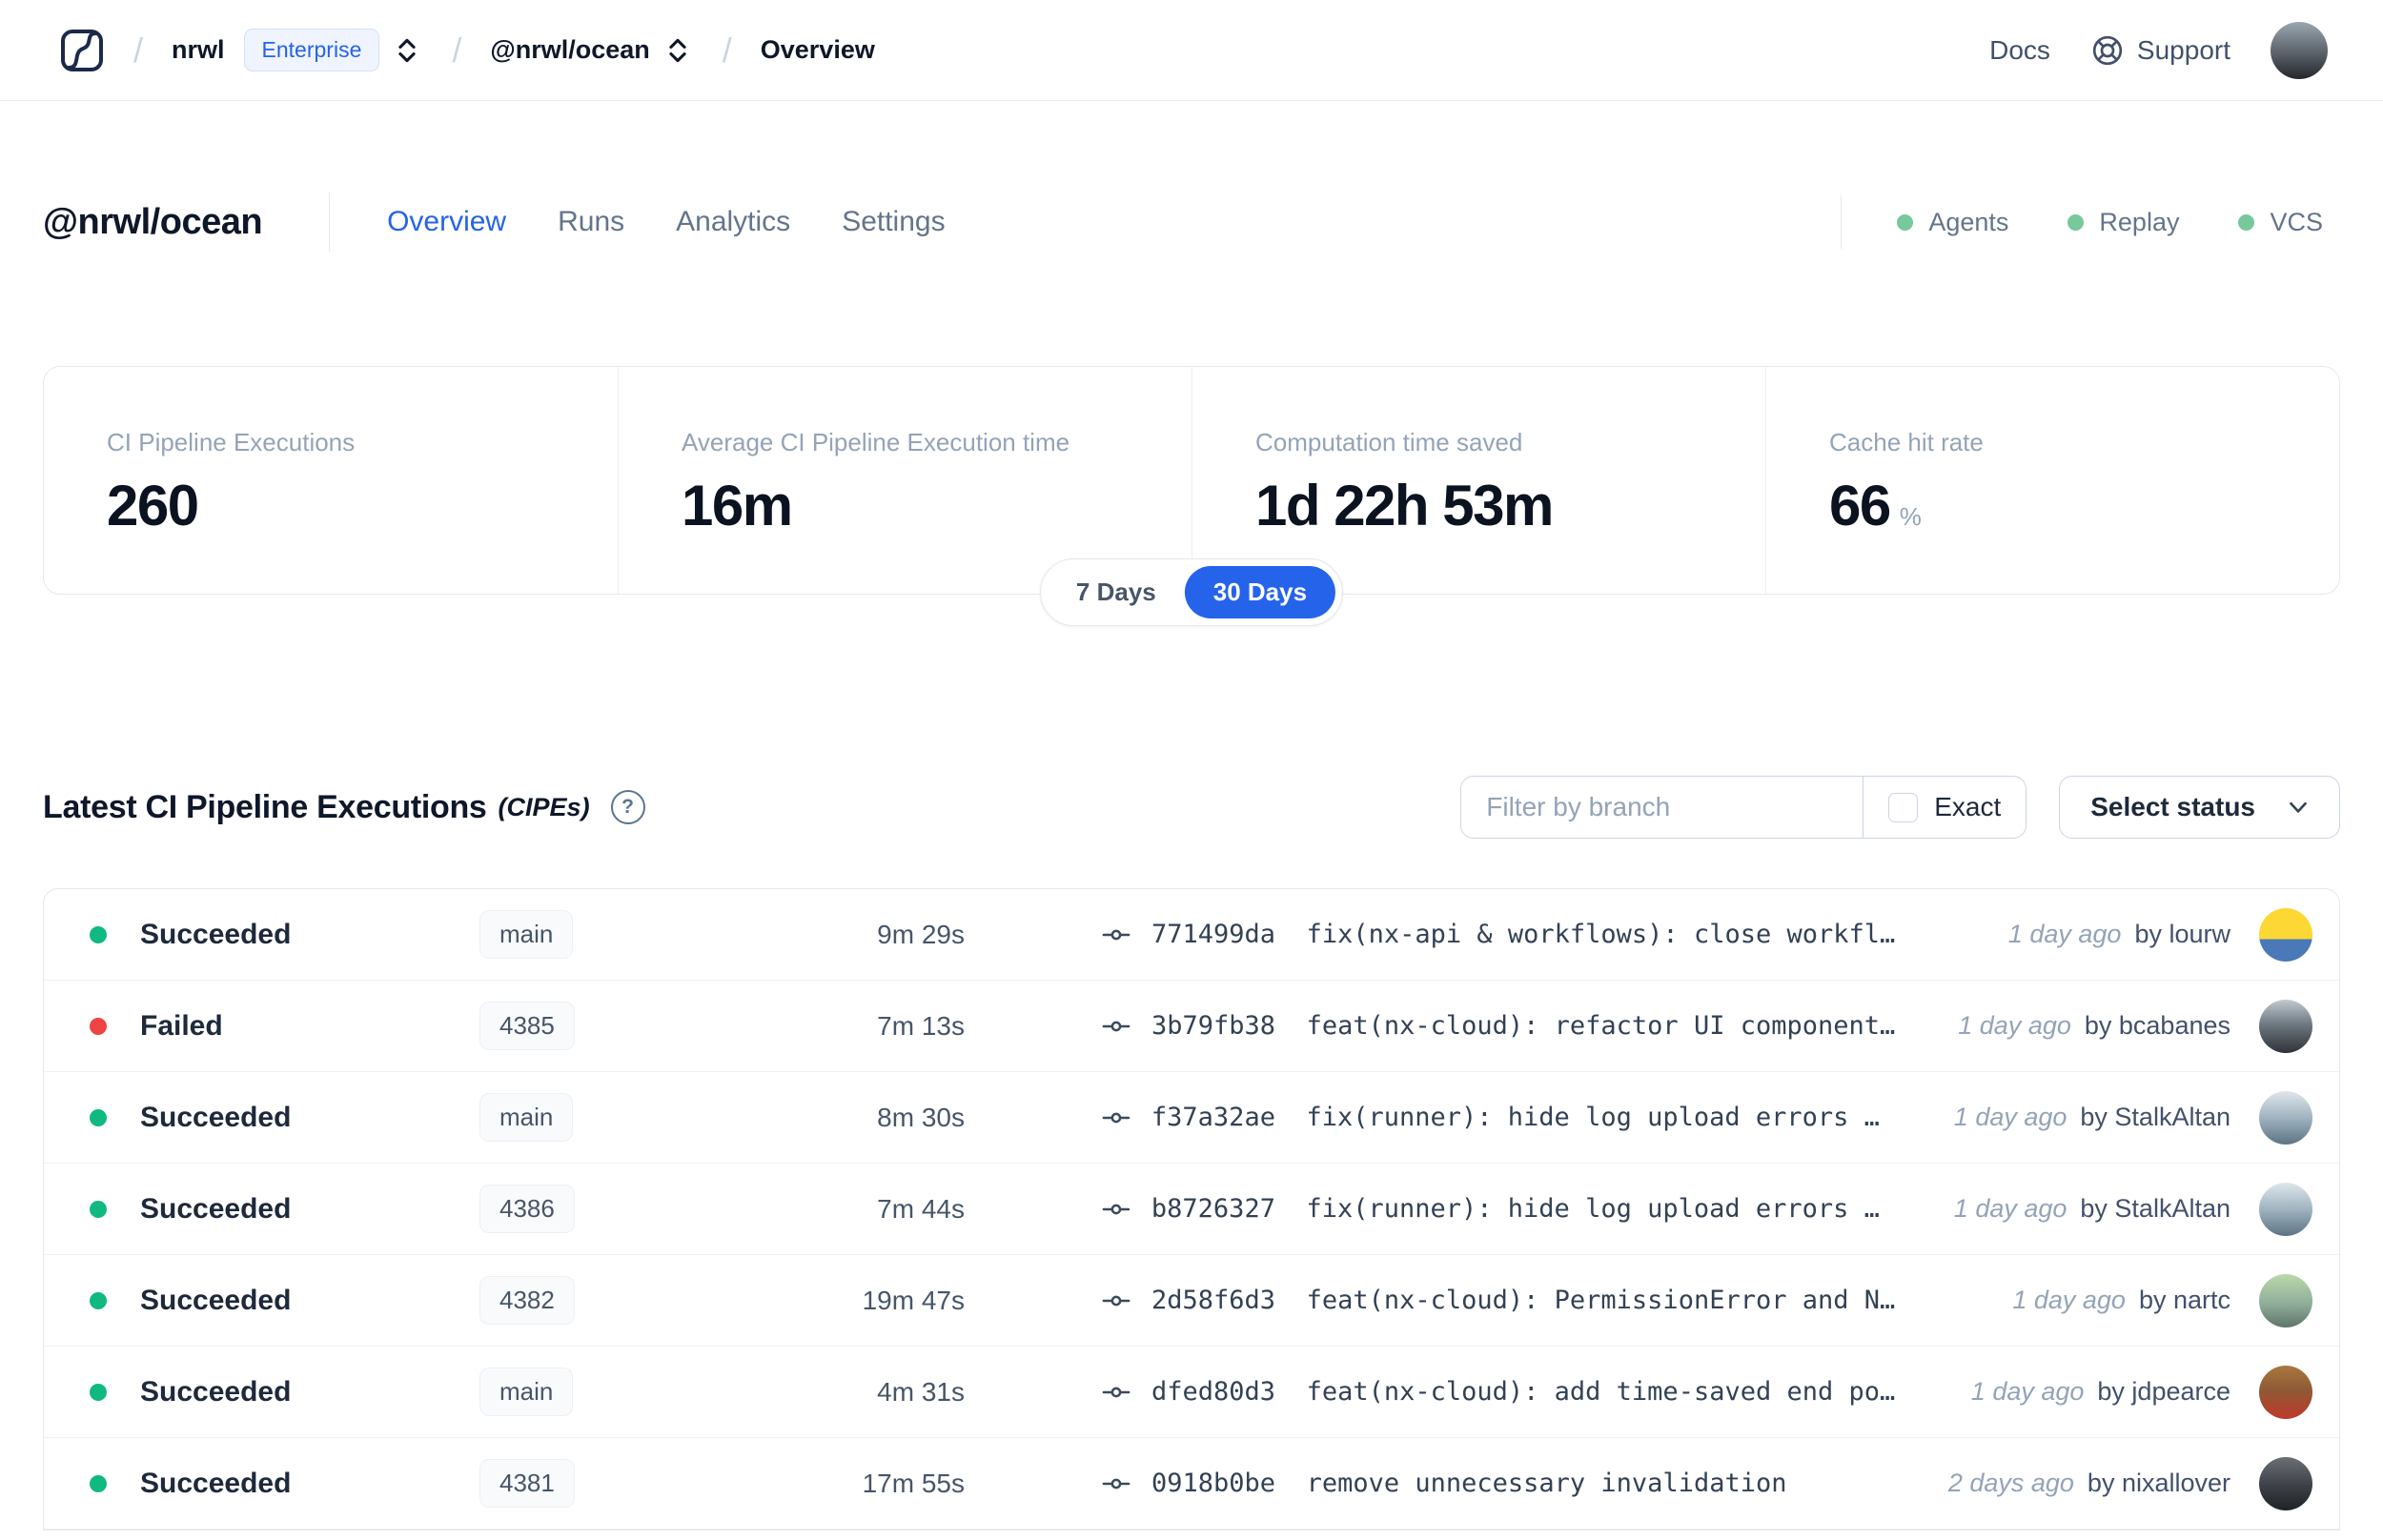 The height and width of the screenshot is (1540, 2383). What do you see at coordinates (628, 807) in the screenshot?
I see `help-icon: ?` at bounding box center [628, 807].